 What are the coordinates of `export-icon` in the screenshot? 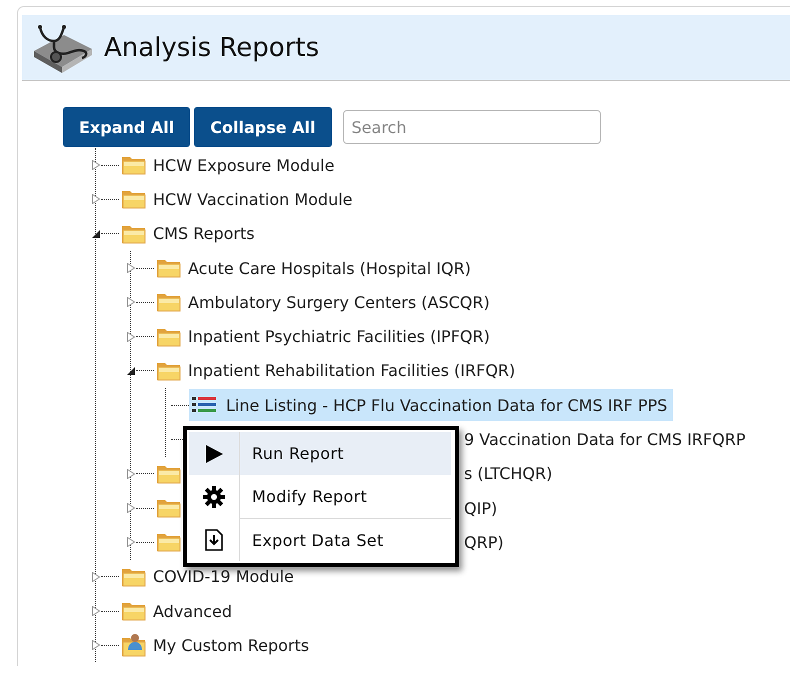 It's located at (214, 539).